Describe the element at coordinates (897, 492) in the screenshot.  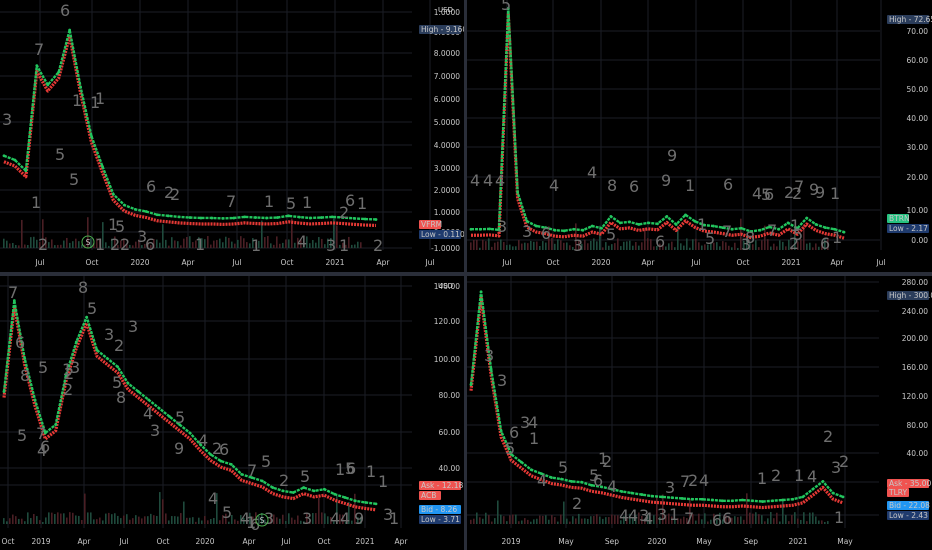
I see `price-label-ticker: TLRY` at that location.